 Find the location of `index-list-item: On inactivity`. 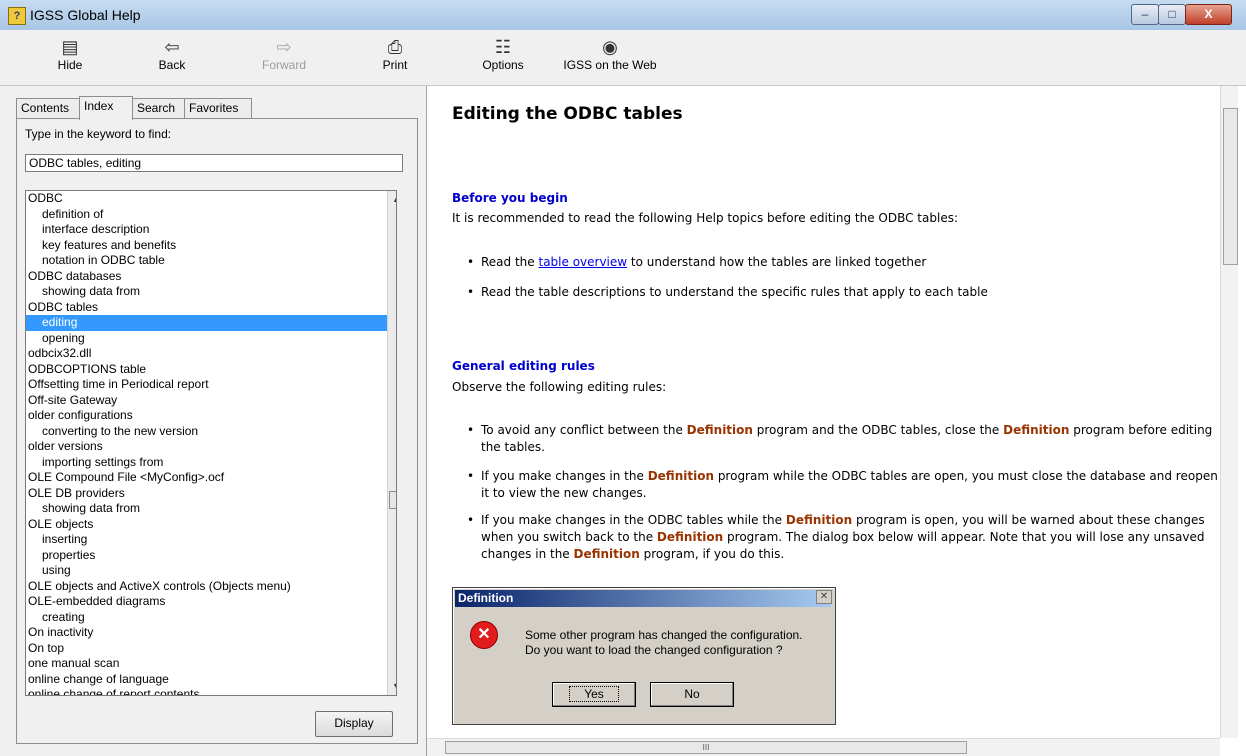

index-list-item: On inactivity is located at coordinates (211, 633).